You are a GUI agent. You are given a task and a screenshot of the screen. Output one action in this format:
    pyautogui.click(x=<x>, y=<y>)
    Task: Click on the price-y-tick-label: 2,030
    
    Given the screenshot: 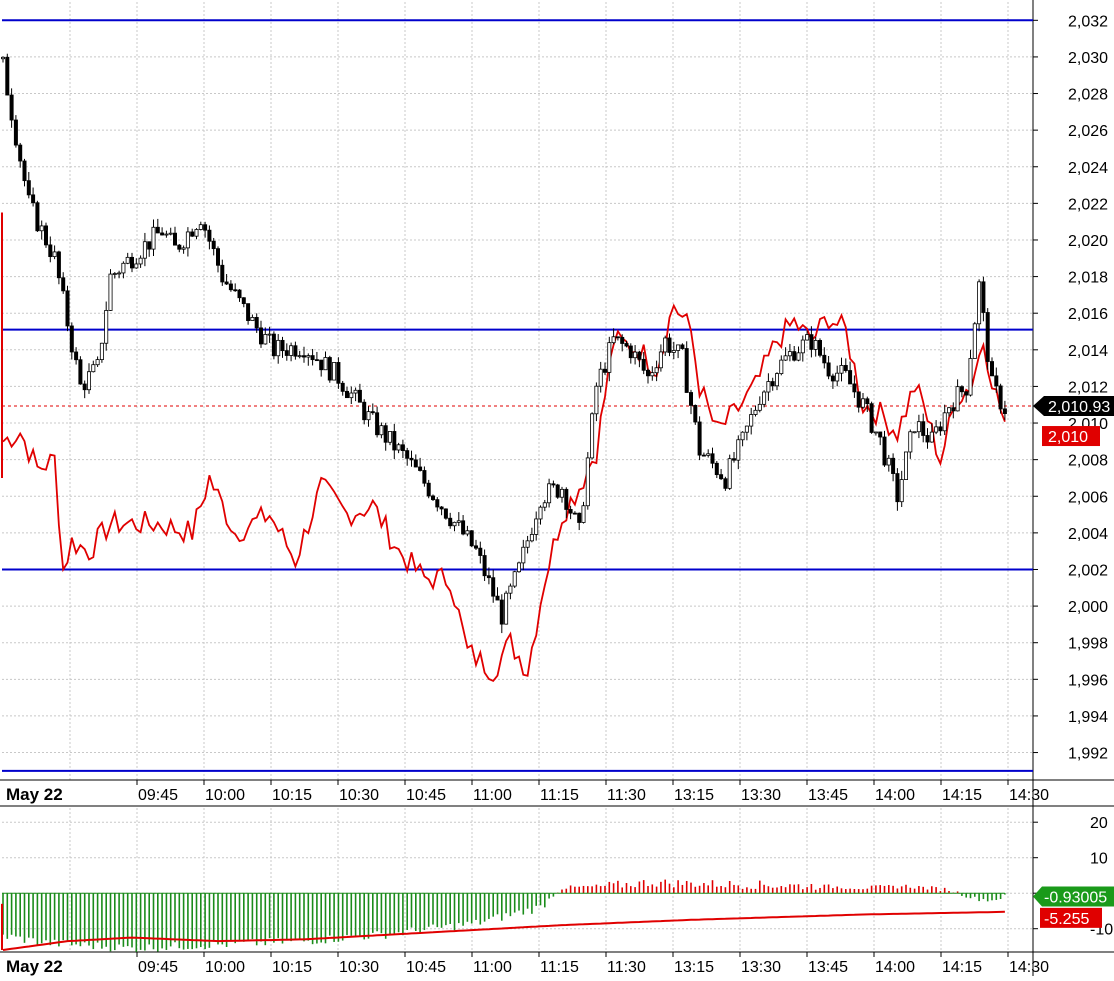 What is the action you would take?
    pyautogui.click(x=1088, y=58)
    